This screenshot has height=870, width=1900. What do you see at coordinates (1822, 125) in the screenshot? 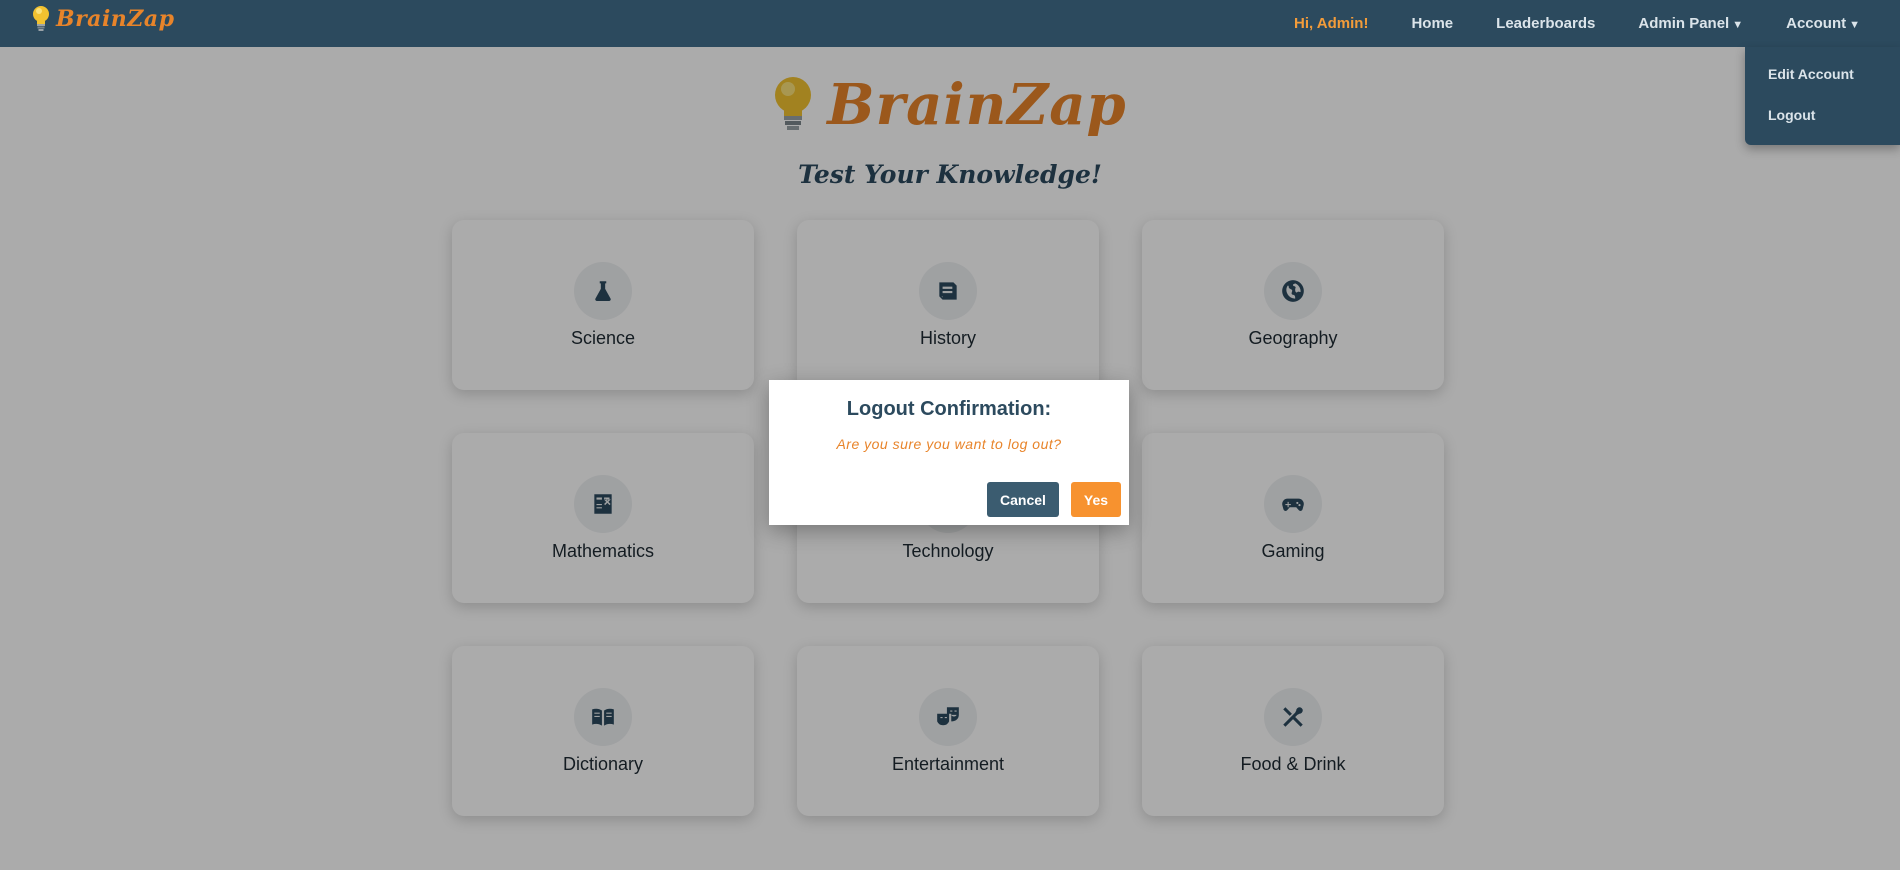
I see `menu-item-logout: Logout` at bounding box center [1822, 125].